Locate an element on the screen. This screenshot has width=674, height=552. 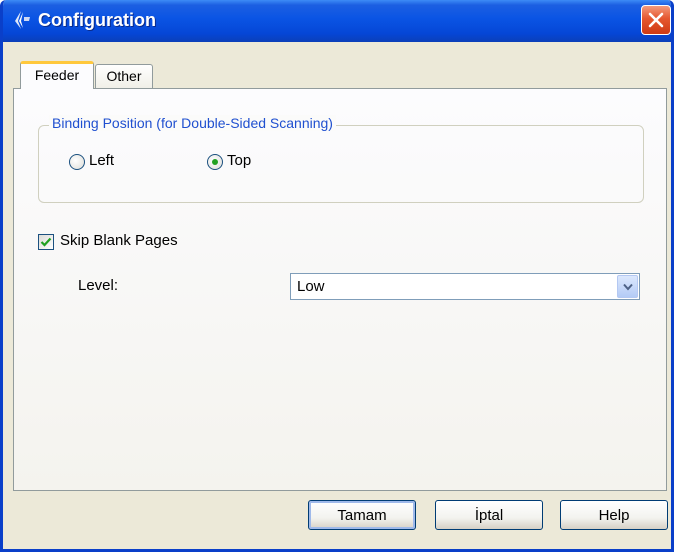
tab-feeder: Feeder is located at coordinates (57, 75).